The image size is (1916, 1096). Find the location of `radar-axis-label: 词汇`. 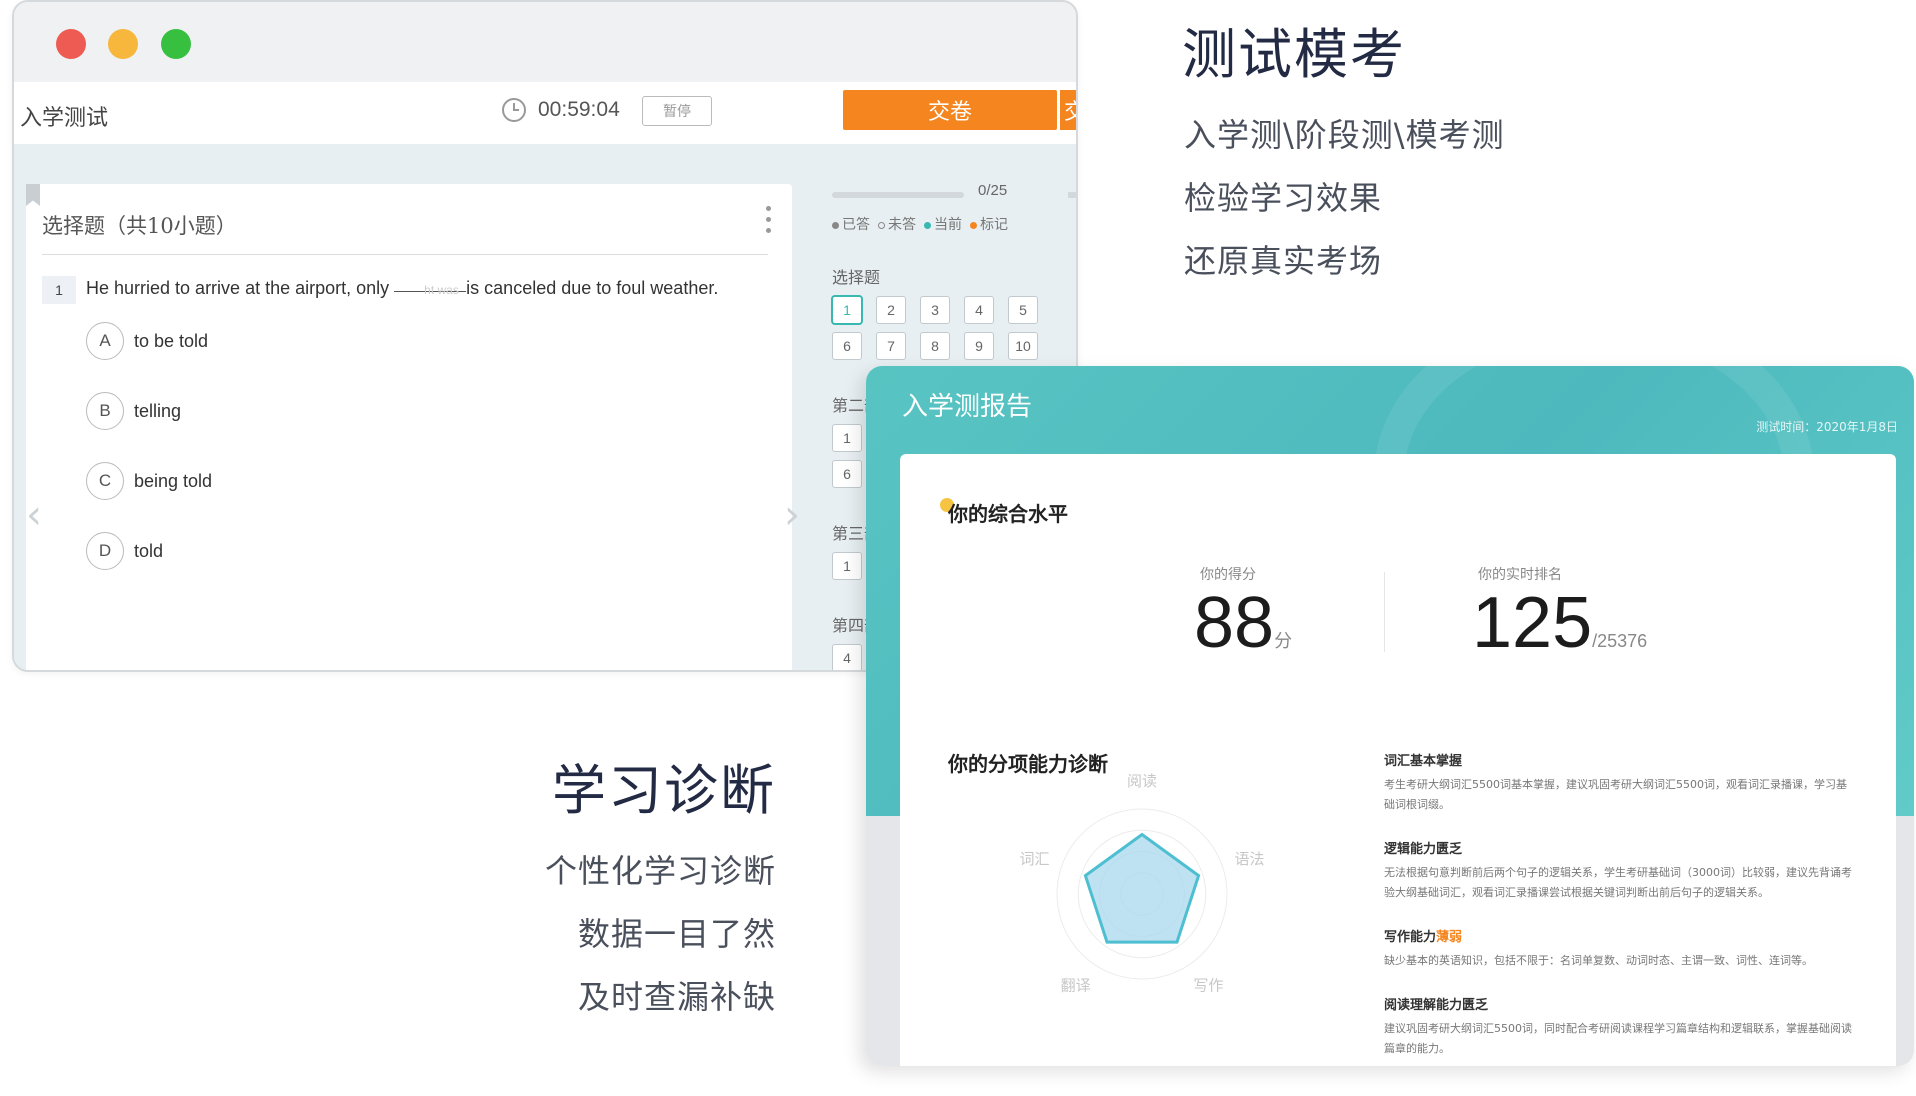

radar-axis-label: 词汇 is located at coordinates (1035, 859).